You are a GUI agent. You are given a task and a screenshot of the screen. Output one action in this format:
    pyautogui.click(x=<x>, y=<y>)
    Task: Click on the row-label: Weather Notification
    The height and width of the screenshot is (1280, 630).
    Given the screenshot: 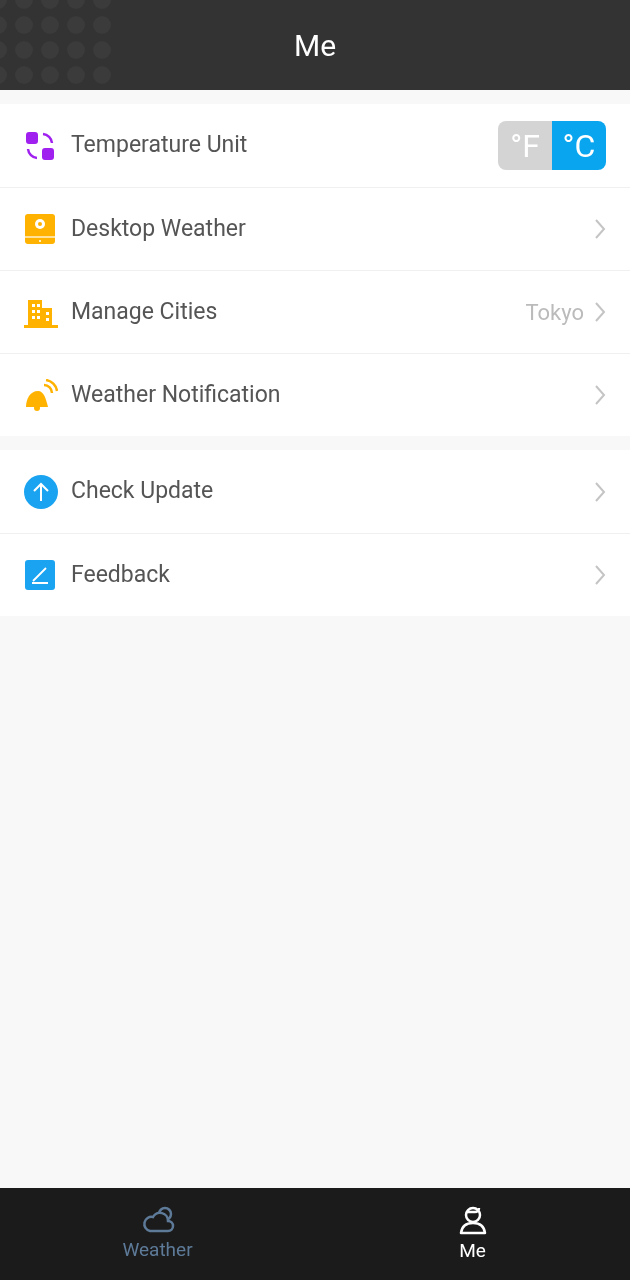 What is the action you would take?
    pyautogui.click(x=176, y=394)
    